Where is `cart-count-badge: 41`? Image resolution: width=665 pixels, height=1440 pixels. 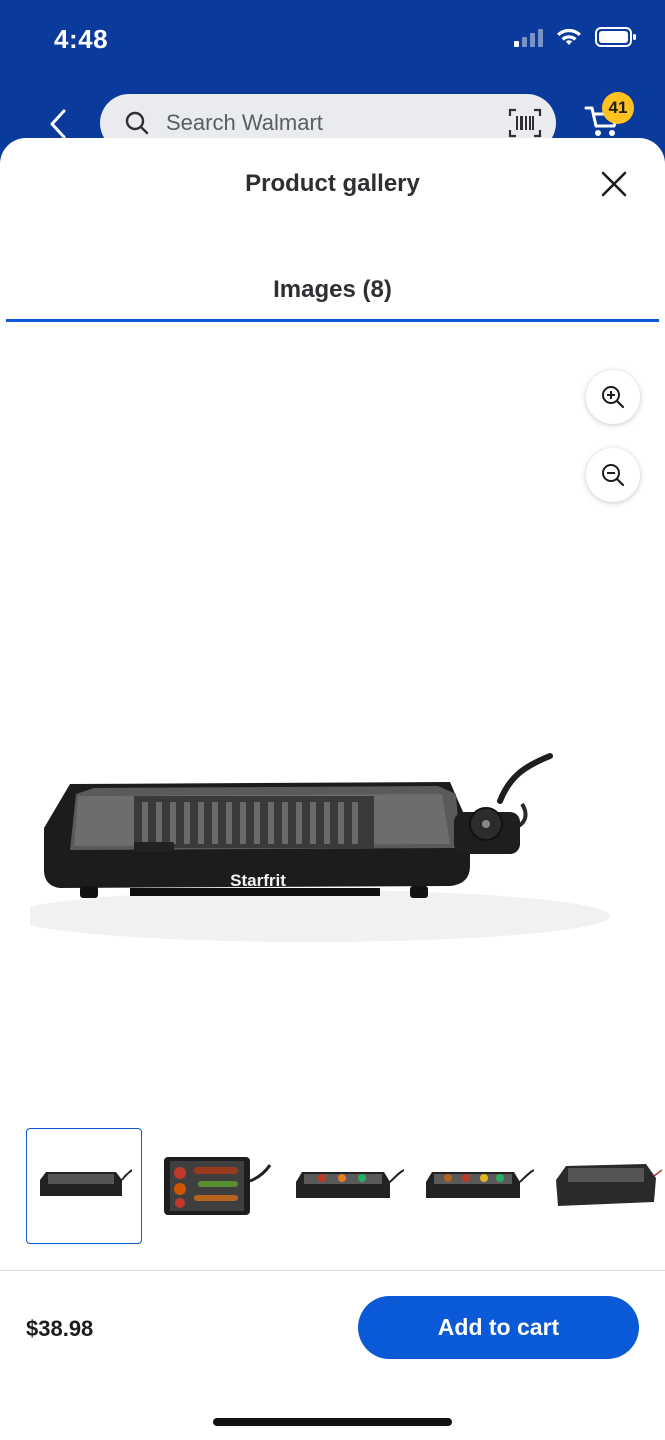 cart-count-badge: 41 is located at coordinates (618, 108).